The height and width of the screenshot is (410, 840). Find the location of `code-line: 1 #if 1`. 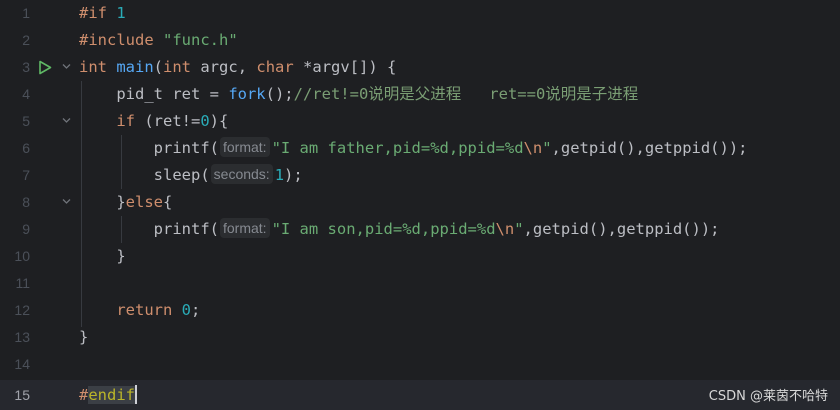

code-line: 1 #if 1 is located at coordinates (420, 13).